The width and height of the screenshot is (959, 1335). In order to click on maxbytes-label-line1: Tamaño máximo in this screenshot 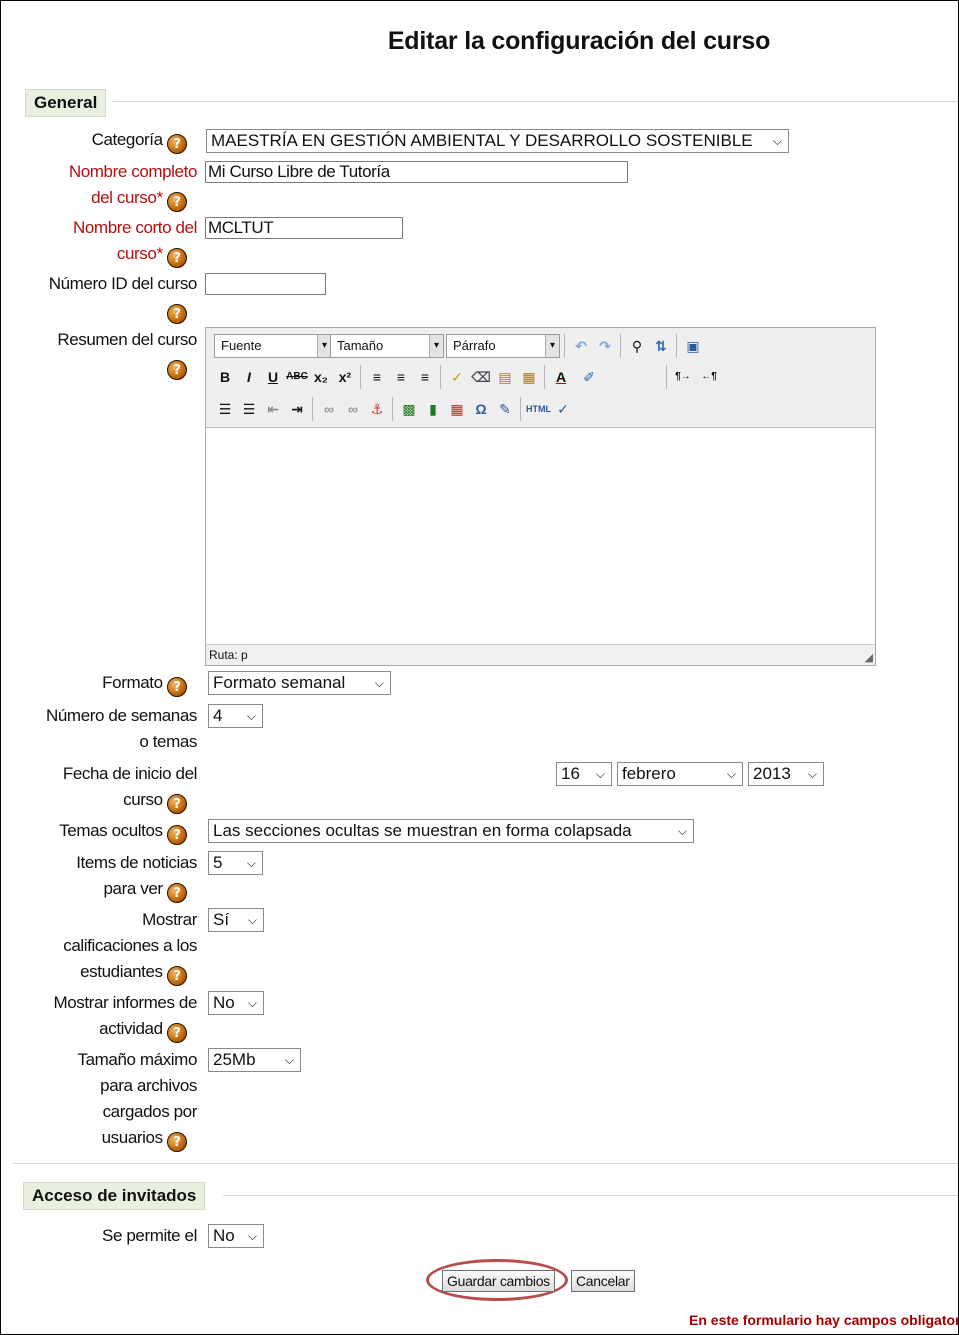, I will do `click(137, 1059)`.